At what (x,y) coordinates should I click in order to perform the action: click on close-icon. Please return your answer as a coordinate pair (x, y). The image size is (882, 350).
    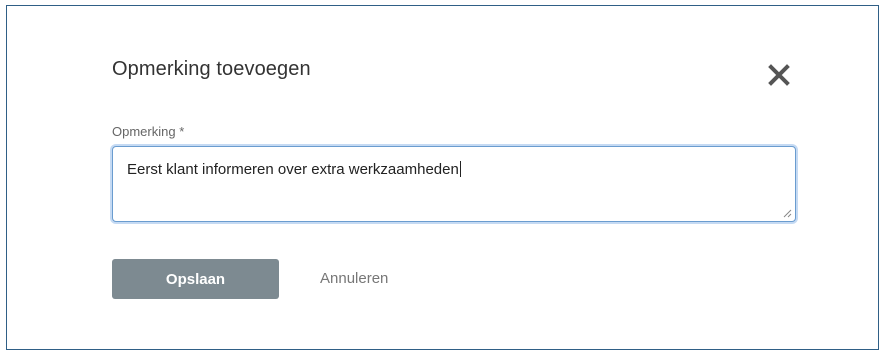
    Looking at the image, I should click on (779, 75).